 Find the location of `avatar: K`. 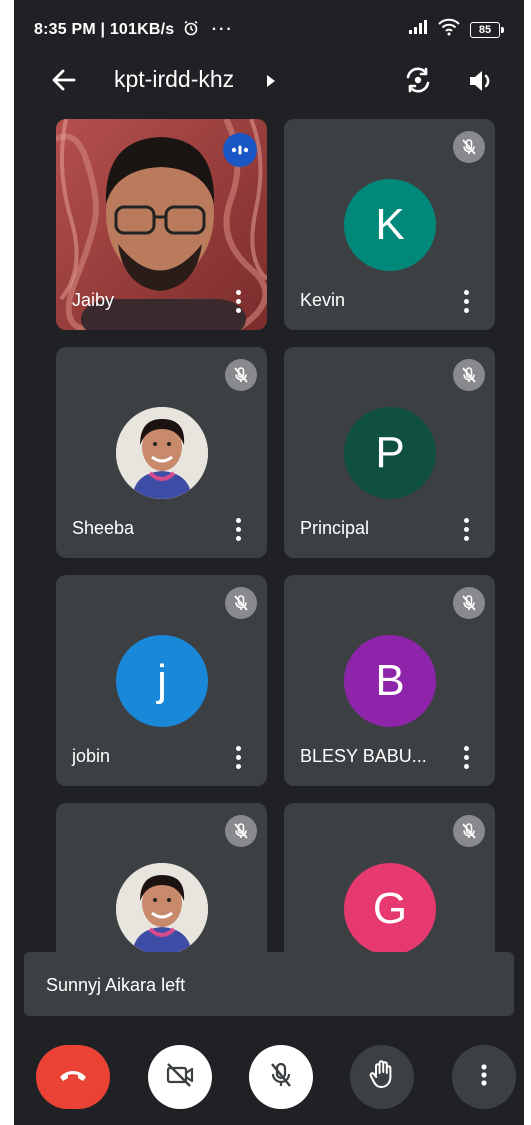

avatar: K is located at coordinates (390, 225).